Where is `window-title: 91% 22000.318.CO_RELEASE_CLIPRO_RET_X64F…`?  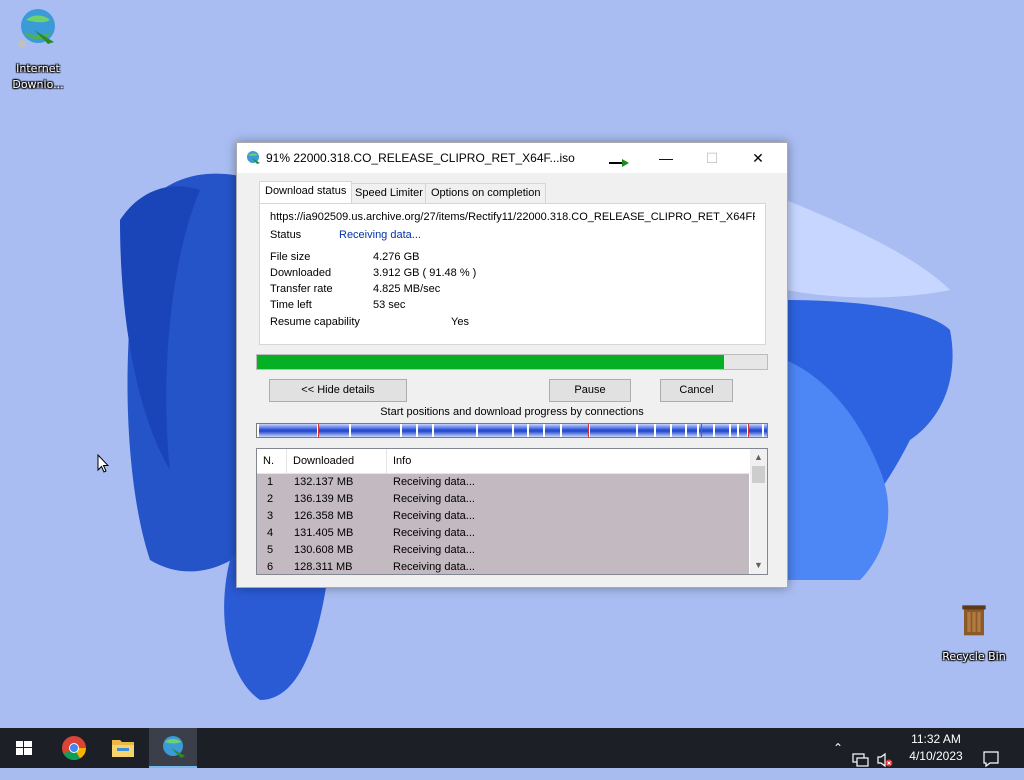
window-title: 91% 22000.318.CO_RELEASE_CLIPRO_RET_X64F… is located at coordinates (420, 158).